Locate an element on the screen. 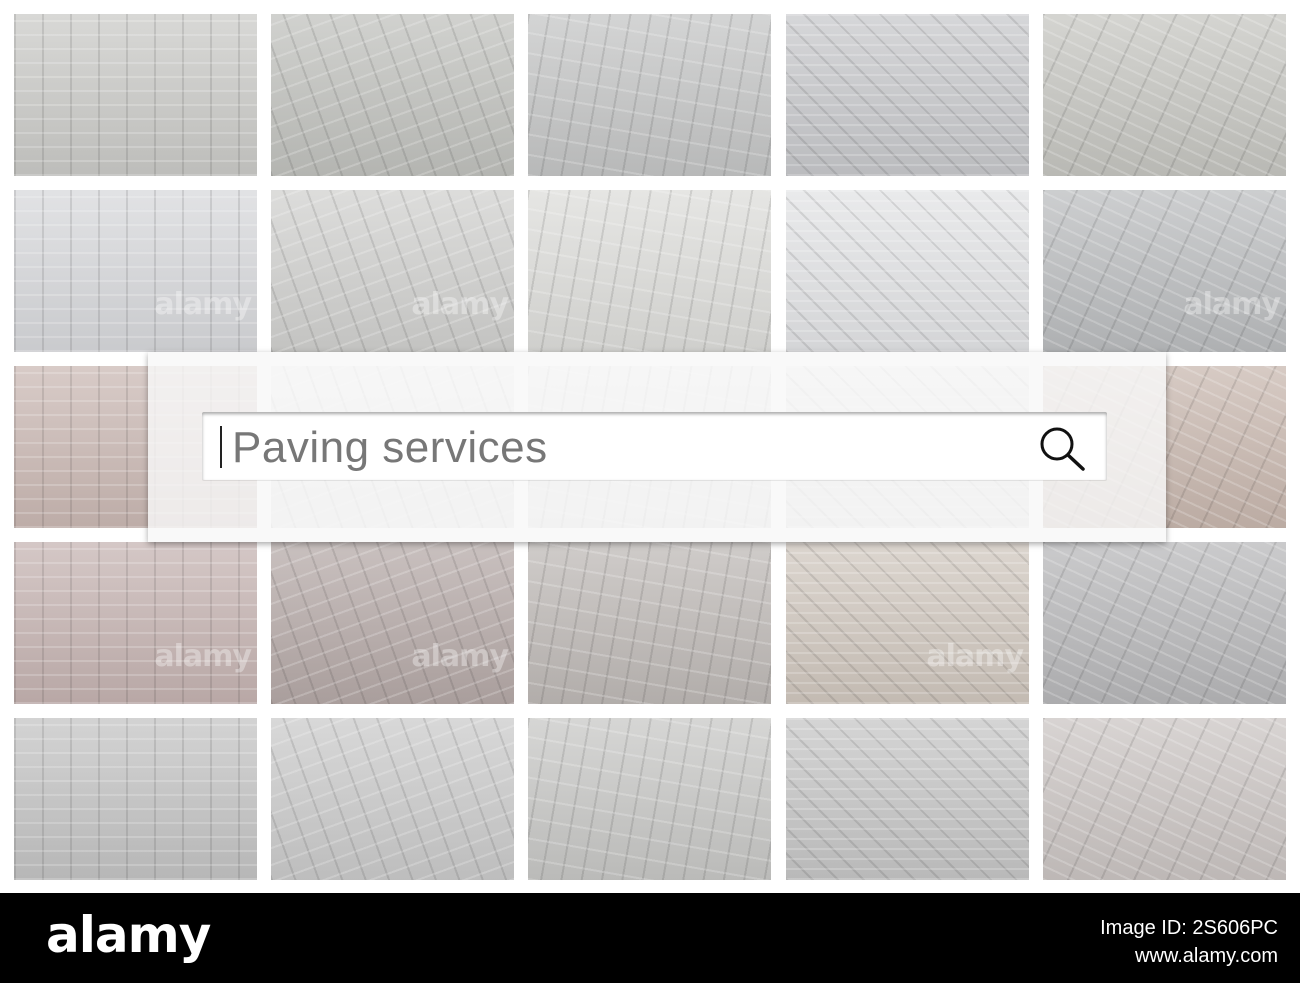  image-id-label: Image ID: 2S606PC is located at coordinates (1189, 928).